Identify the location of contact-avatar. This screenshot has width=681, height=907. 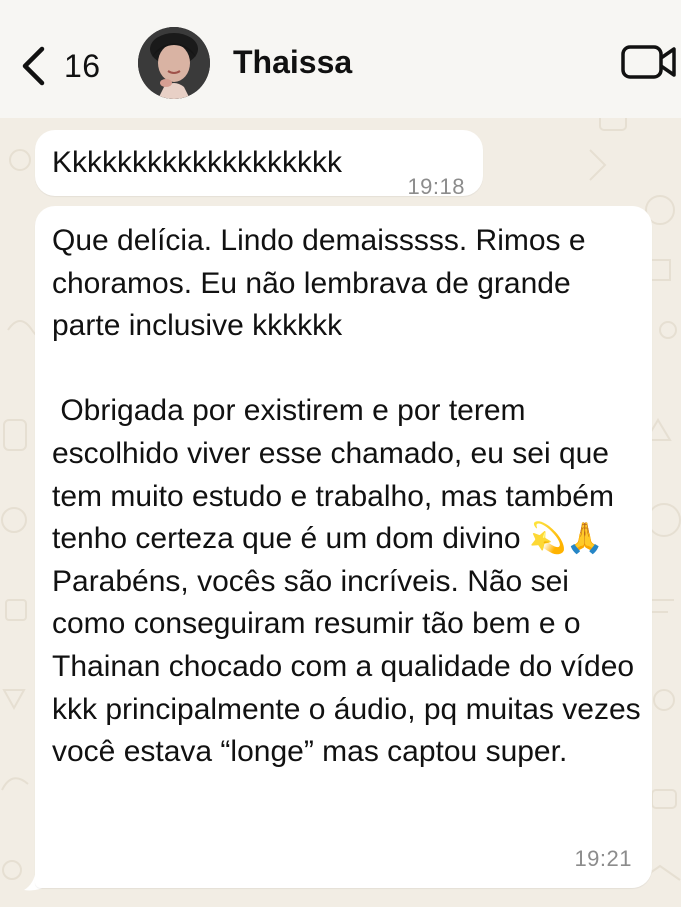
(174, 63).